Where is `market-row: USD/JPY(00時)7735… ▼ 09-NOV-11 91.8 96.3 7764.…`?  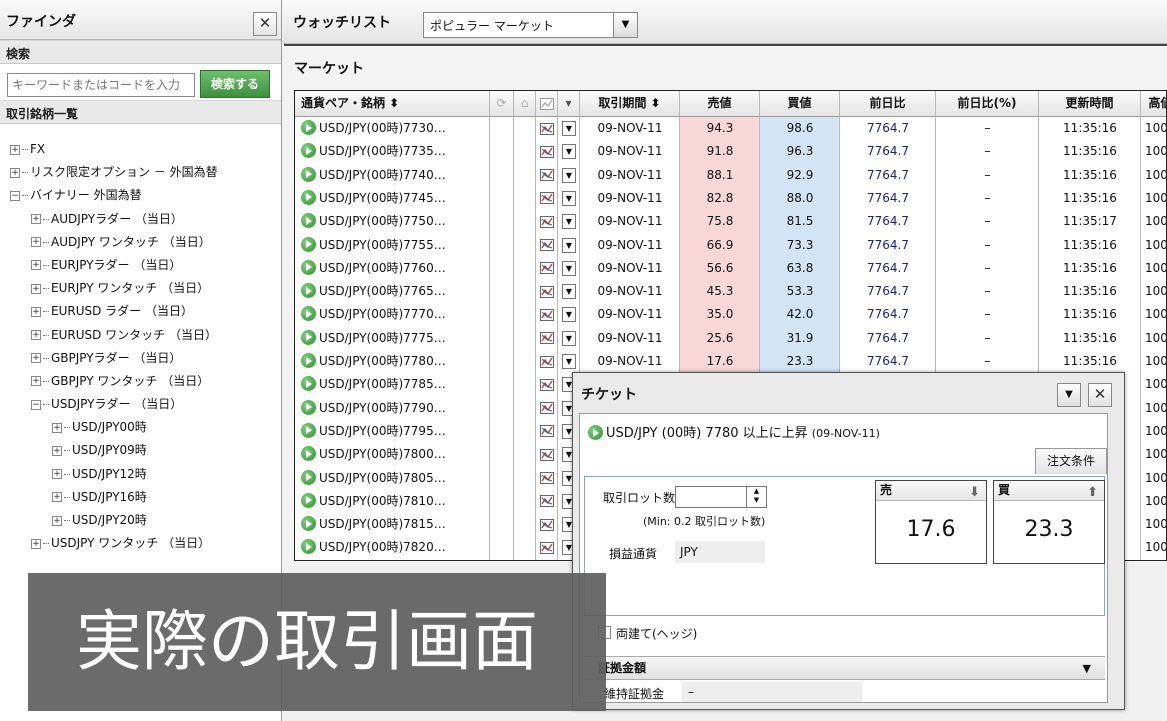 market-row: USD/JPY(00時)7735… ▼ 09-NOV-11 91.8 96.3 7764.… is located at coordinates (730, 151).